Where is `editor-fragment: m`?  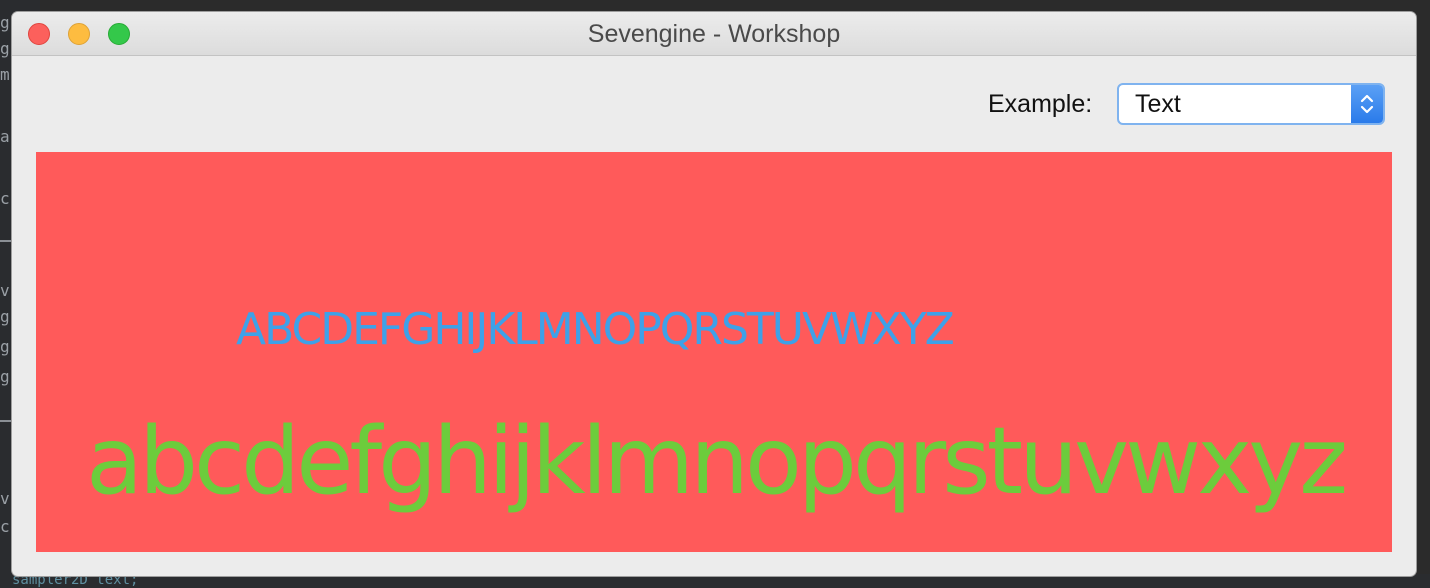 editor-fragment: m is located at coordinates (5, 74).